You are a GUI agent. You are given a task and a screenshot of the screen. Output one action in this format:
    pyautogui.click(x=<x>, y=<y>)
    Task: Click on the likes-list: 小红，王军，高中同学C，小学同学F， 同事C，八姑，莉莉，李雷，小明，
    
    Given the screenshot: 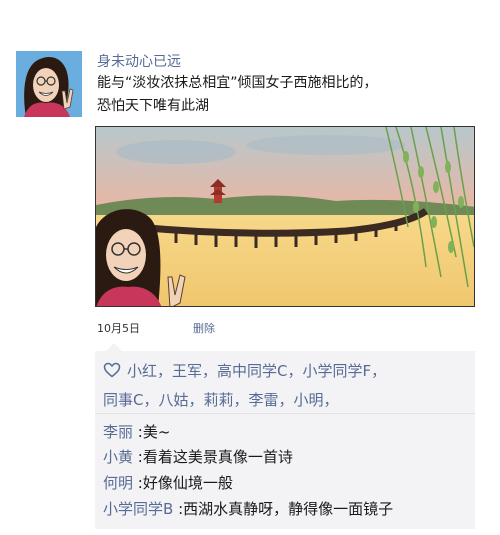 What is the action you would take?
    pyautogui.click(x=283, y=386)
    